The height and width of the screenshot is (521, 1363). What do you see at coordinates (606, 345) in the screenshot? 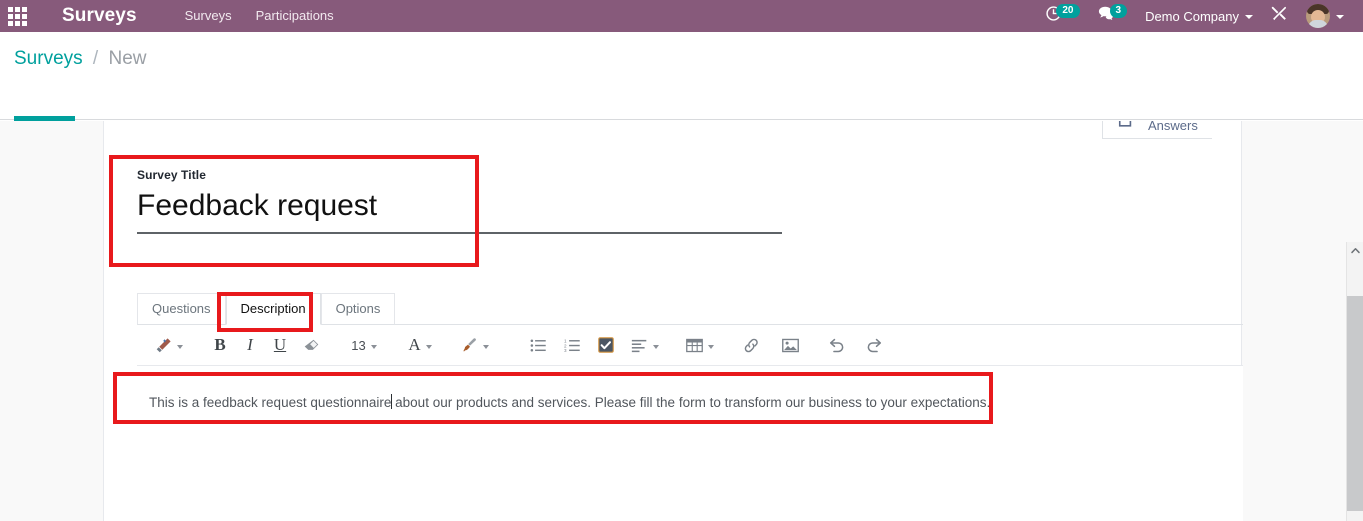
I see `checklist-icon` at bounding box center [606, 345].